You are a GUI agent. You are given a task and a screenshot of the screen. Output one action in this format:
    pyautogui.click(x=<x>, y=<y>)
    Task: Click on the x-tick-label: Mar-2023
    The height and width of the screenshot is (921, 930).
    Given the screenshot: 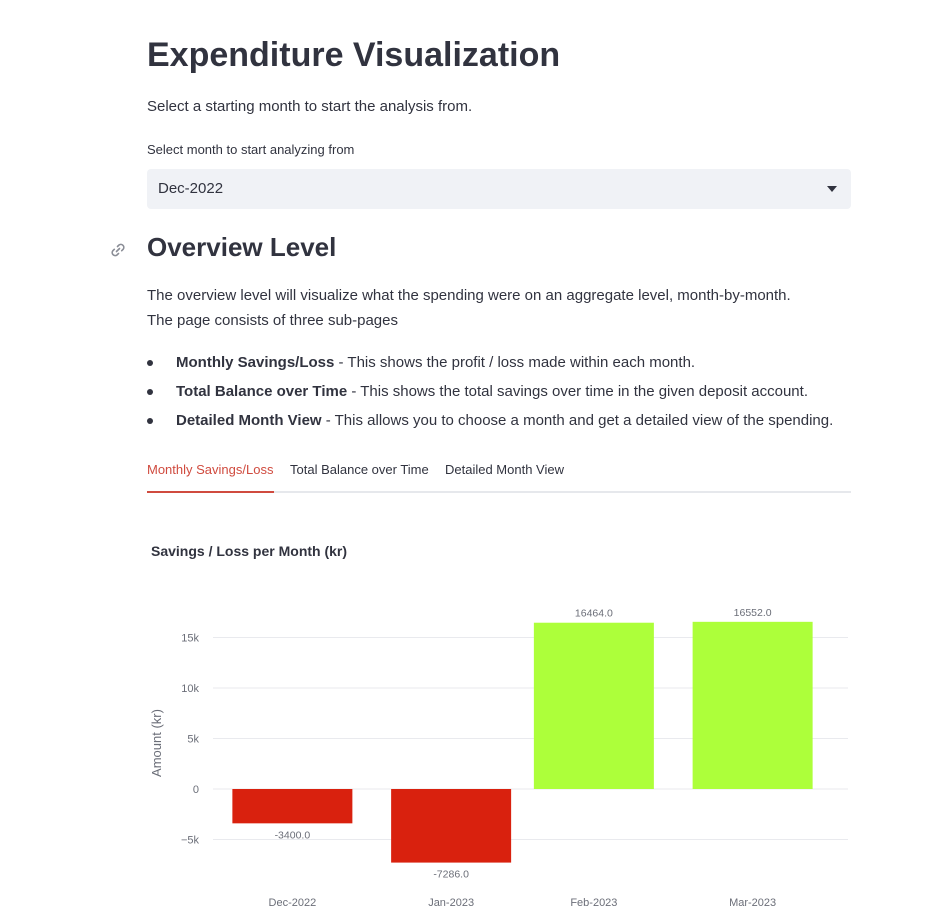 What is the action you would take?
    pyautogui.click(x=752, y=903)
    